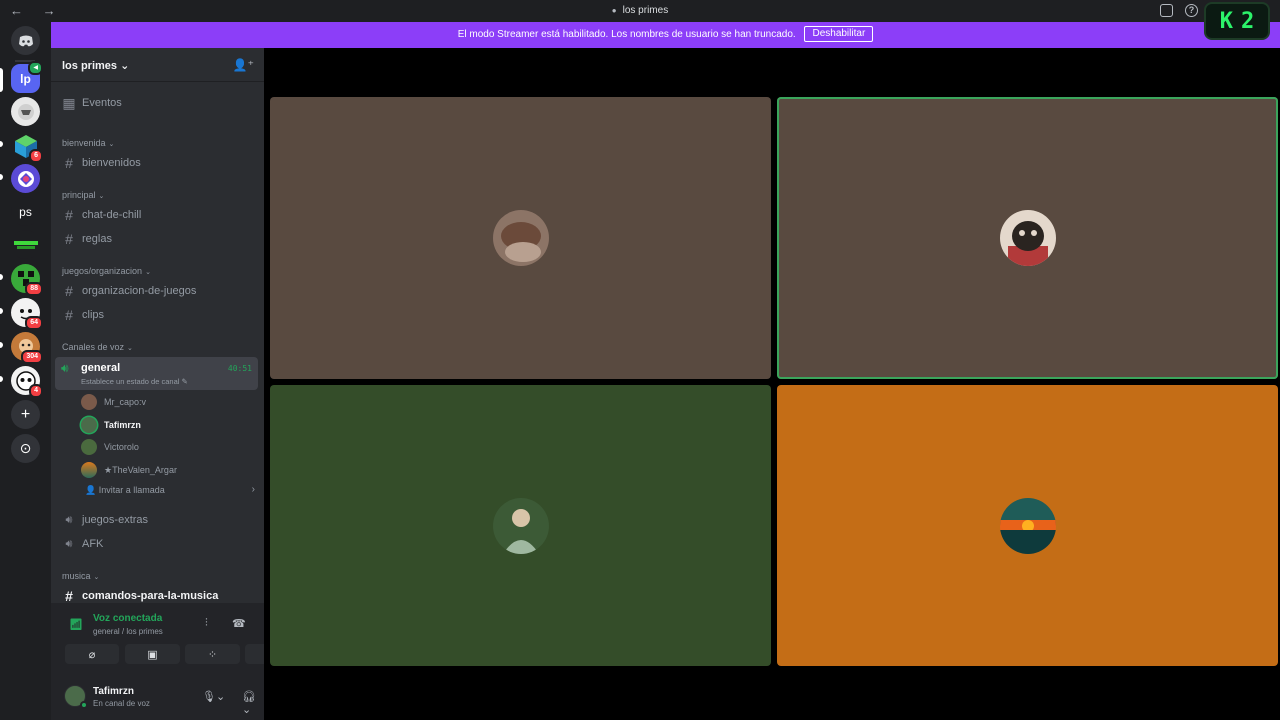  I want to click on active-server-pip, so click(1, 80).